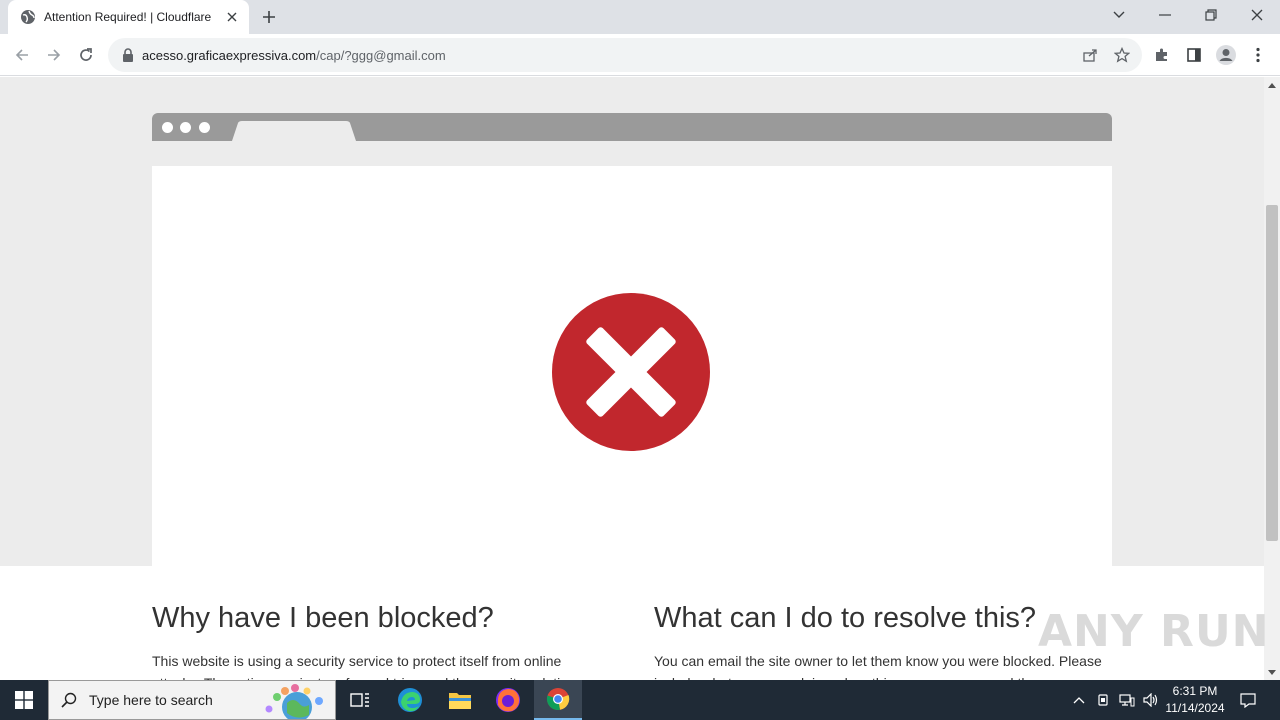 The width and height of the screenshot is (1280, 720). I want to click on search-highlight-globe-icon, so click(295, 700).